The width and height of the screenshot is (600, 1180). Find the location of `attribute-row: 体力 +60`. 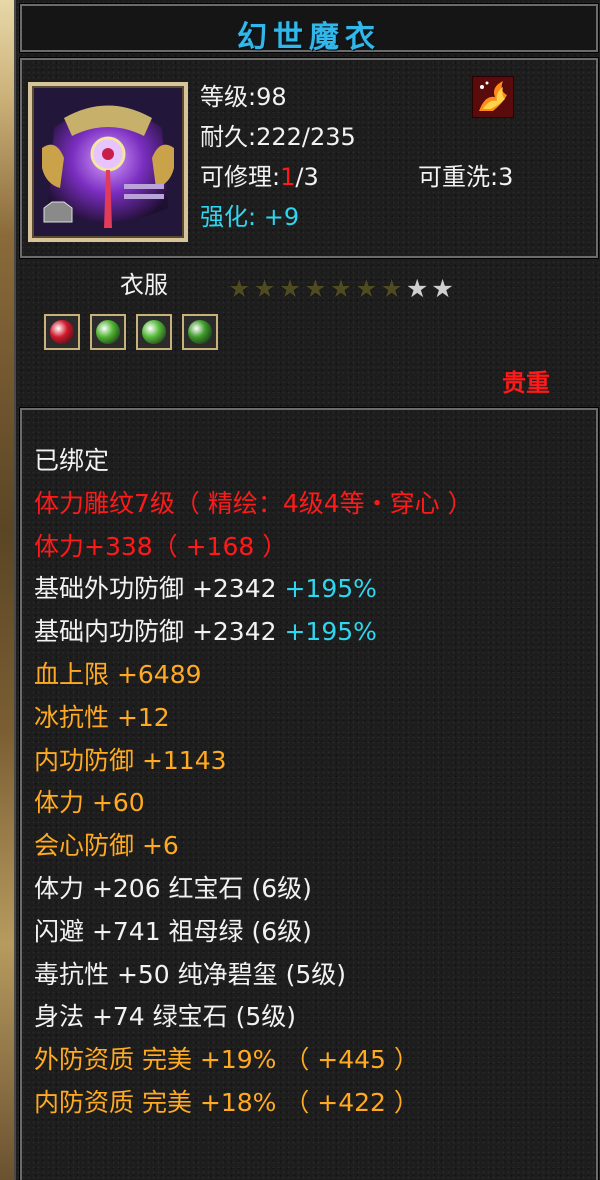

attribute-row: 体力 +60 is located at coordinates (314, 803).